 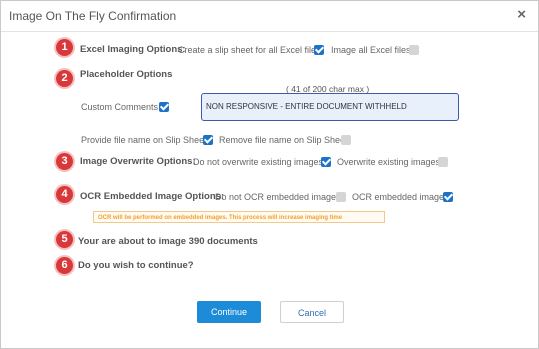 I want to click on dialog-header: Image On The Fly Confirmation ×, so click(x=269, y=16).